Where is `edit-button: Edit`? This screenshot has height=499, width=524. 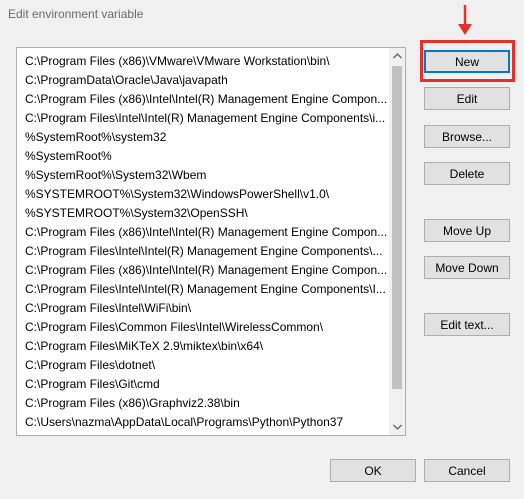 edit-button: Edit is located at coordinates (467, 98).